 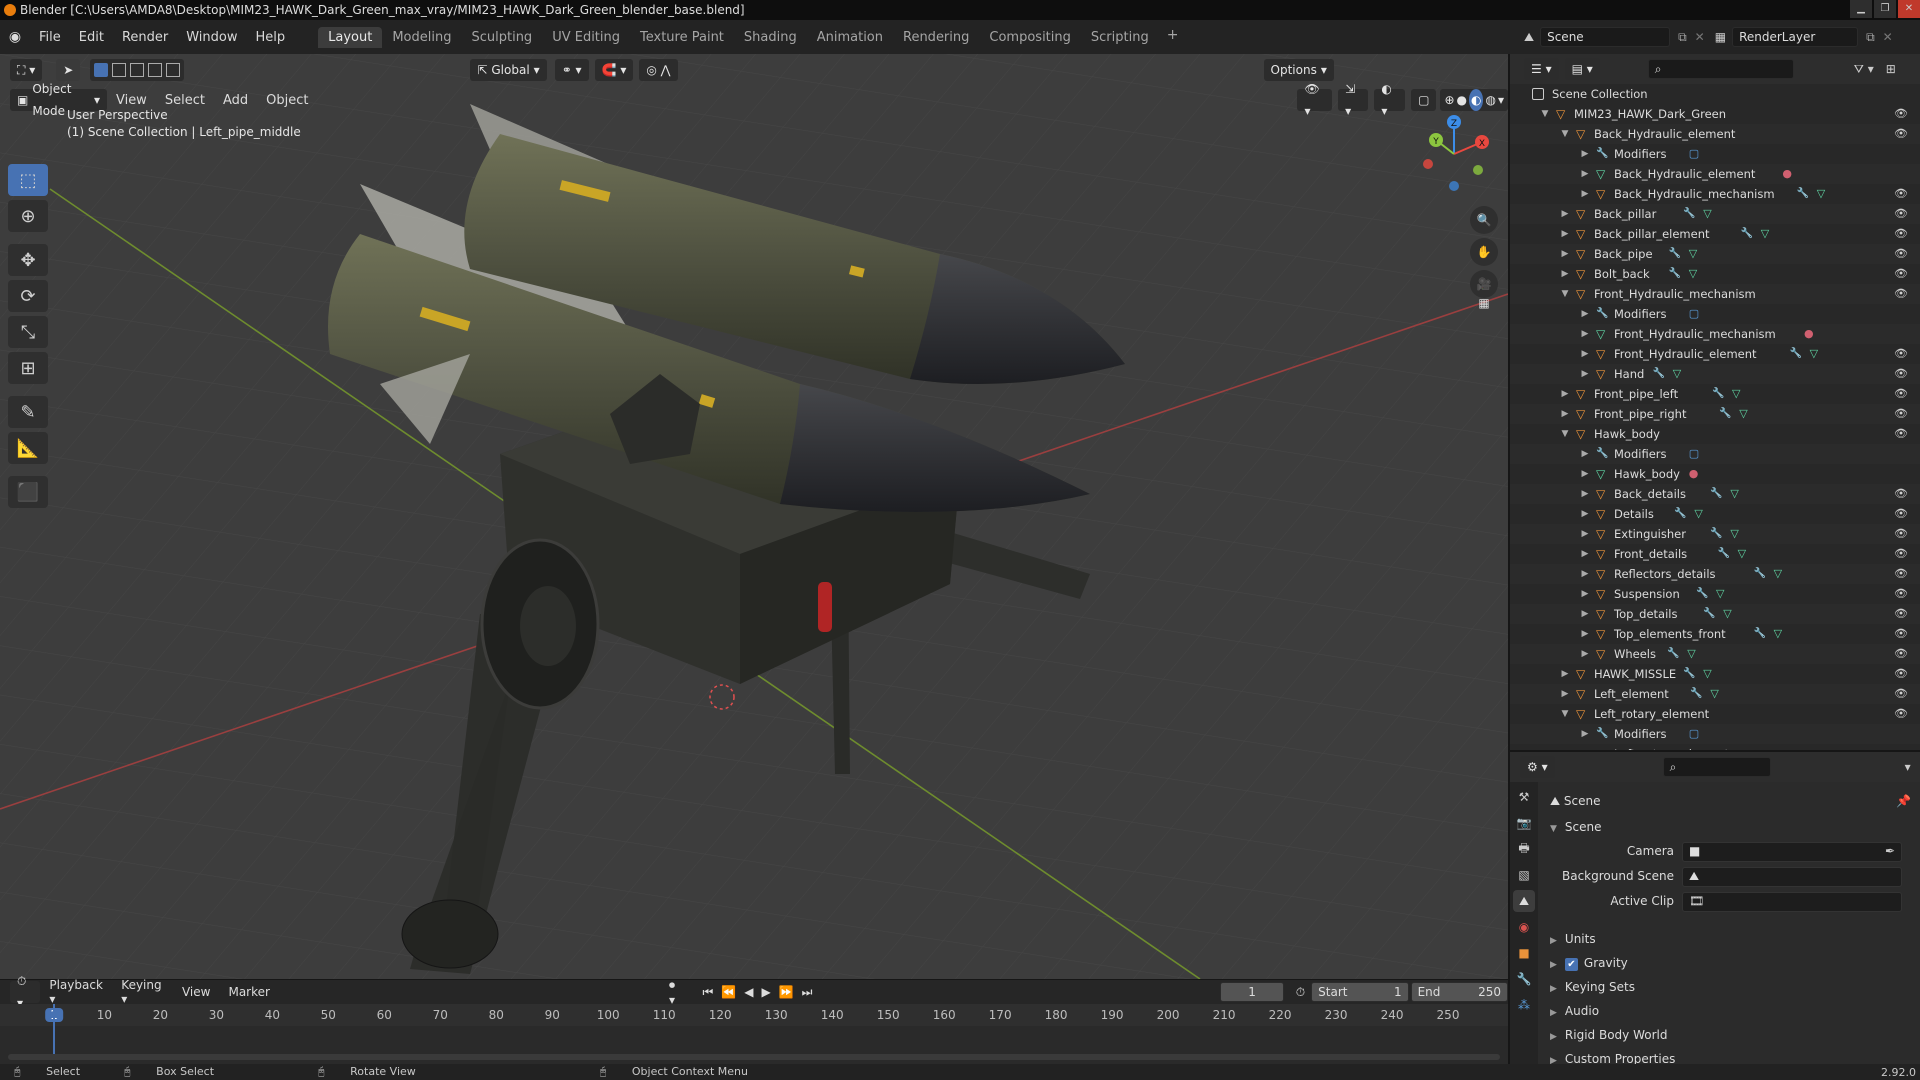 What do you see at coordinates (728, 992) in the screenshot?
I see `prev-keyframe-icon: ⏪` at bounding box center [728, 992].